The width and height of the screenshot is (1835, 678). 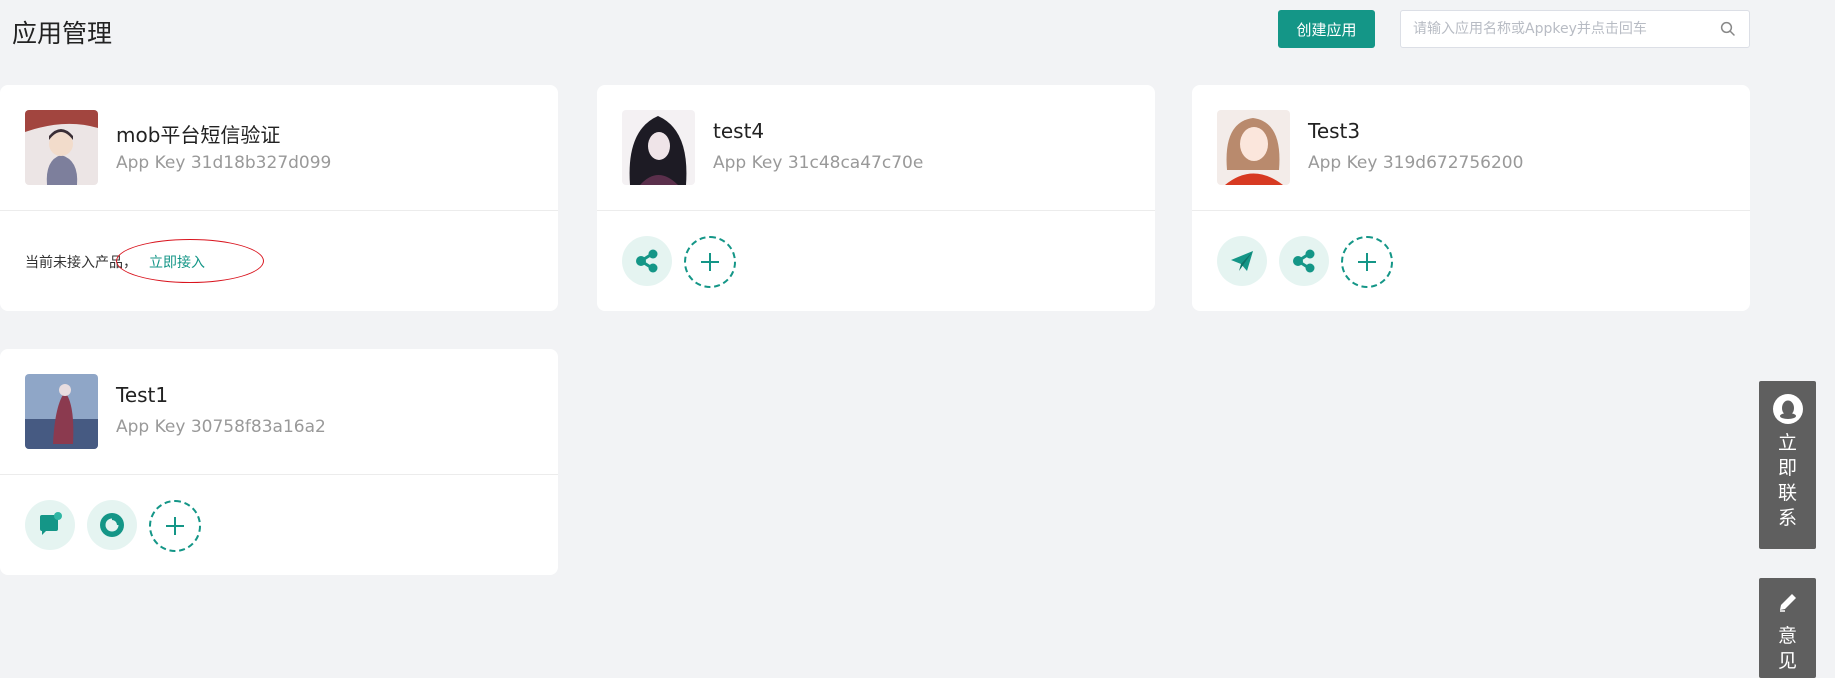 I want to click on app-card-header: test4 App Key 31c48ca47c70e, so click(x=876, y=148).